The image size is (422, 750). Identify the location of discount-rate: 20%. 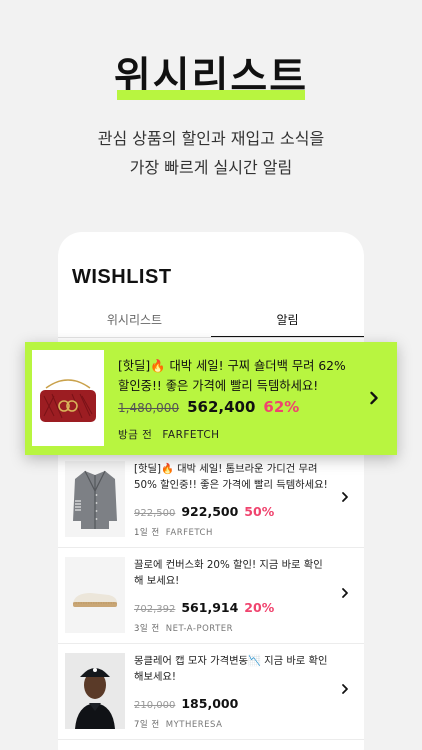
(259, 607).